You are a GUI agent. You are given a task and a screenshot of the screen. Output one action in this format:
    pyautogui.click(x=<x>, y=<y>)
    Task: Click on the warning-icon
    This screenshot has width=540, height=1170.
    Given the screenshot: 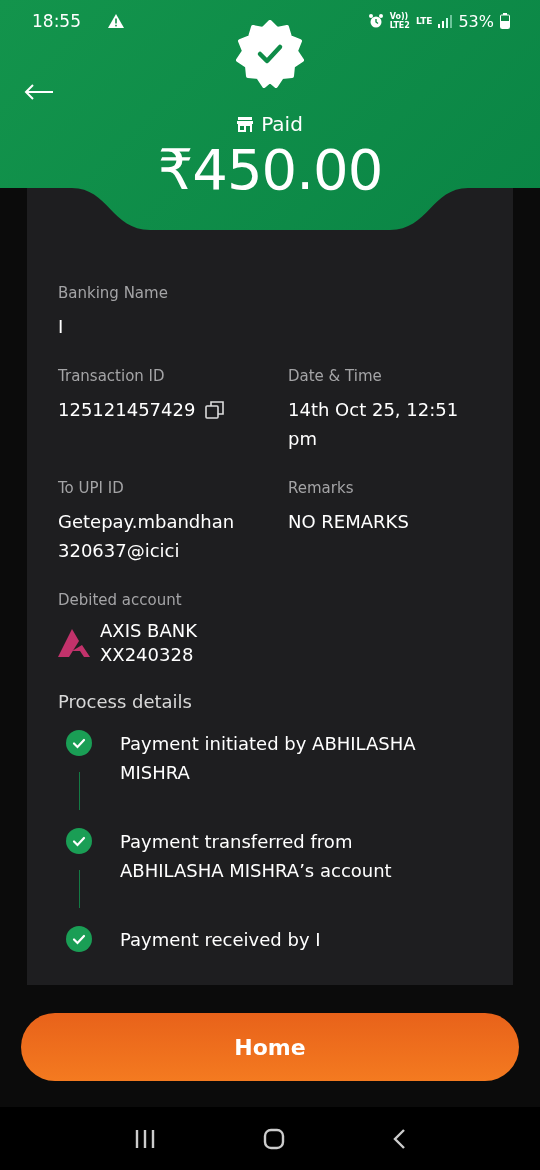 What is the action you would take?
    pyautogui.click(x=116, y=21)
    